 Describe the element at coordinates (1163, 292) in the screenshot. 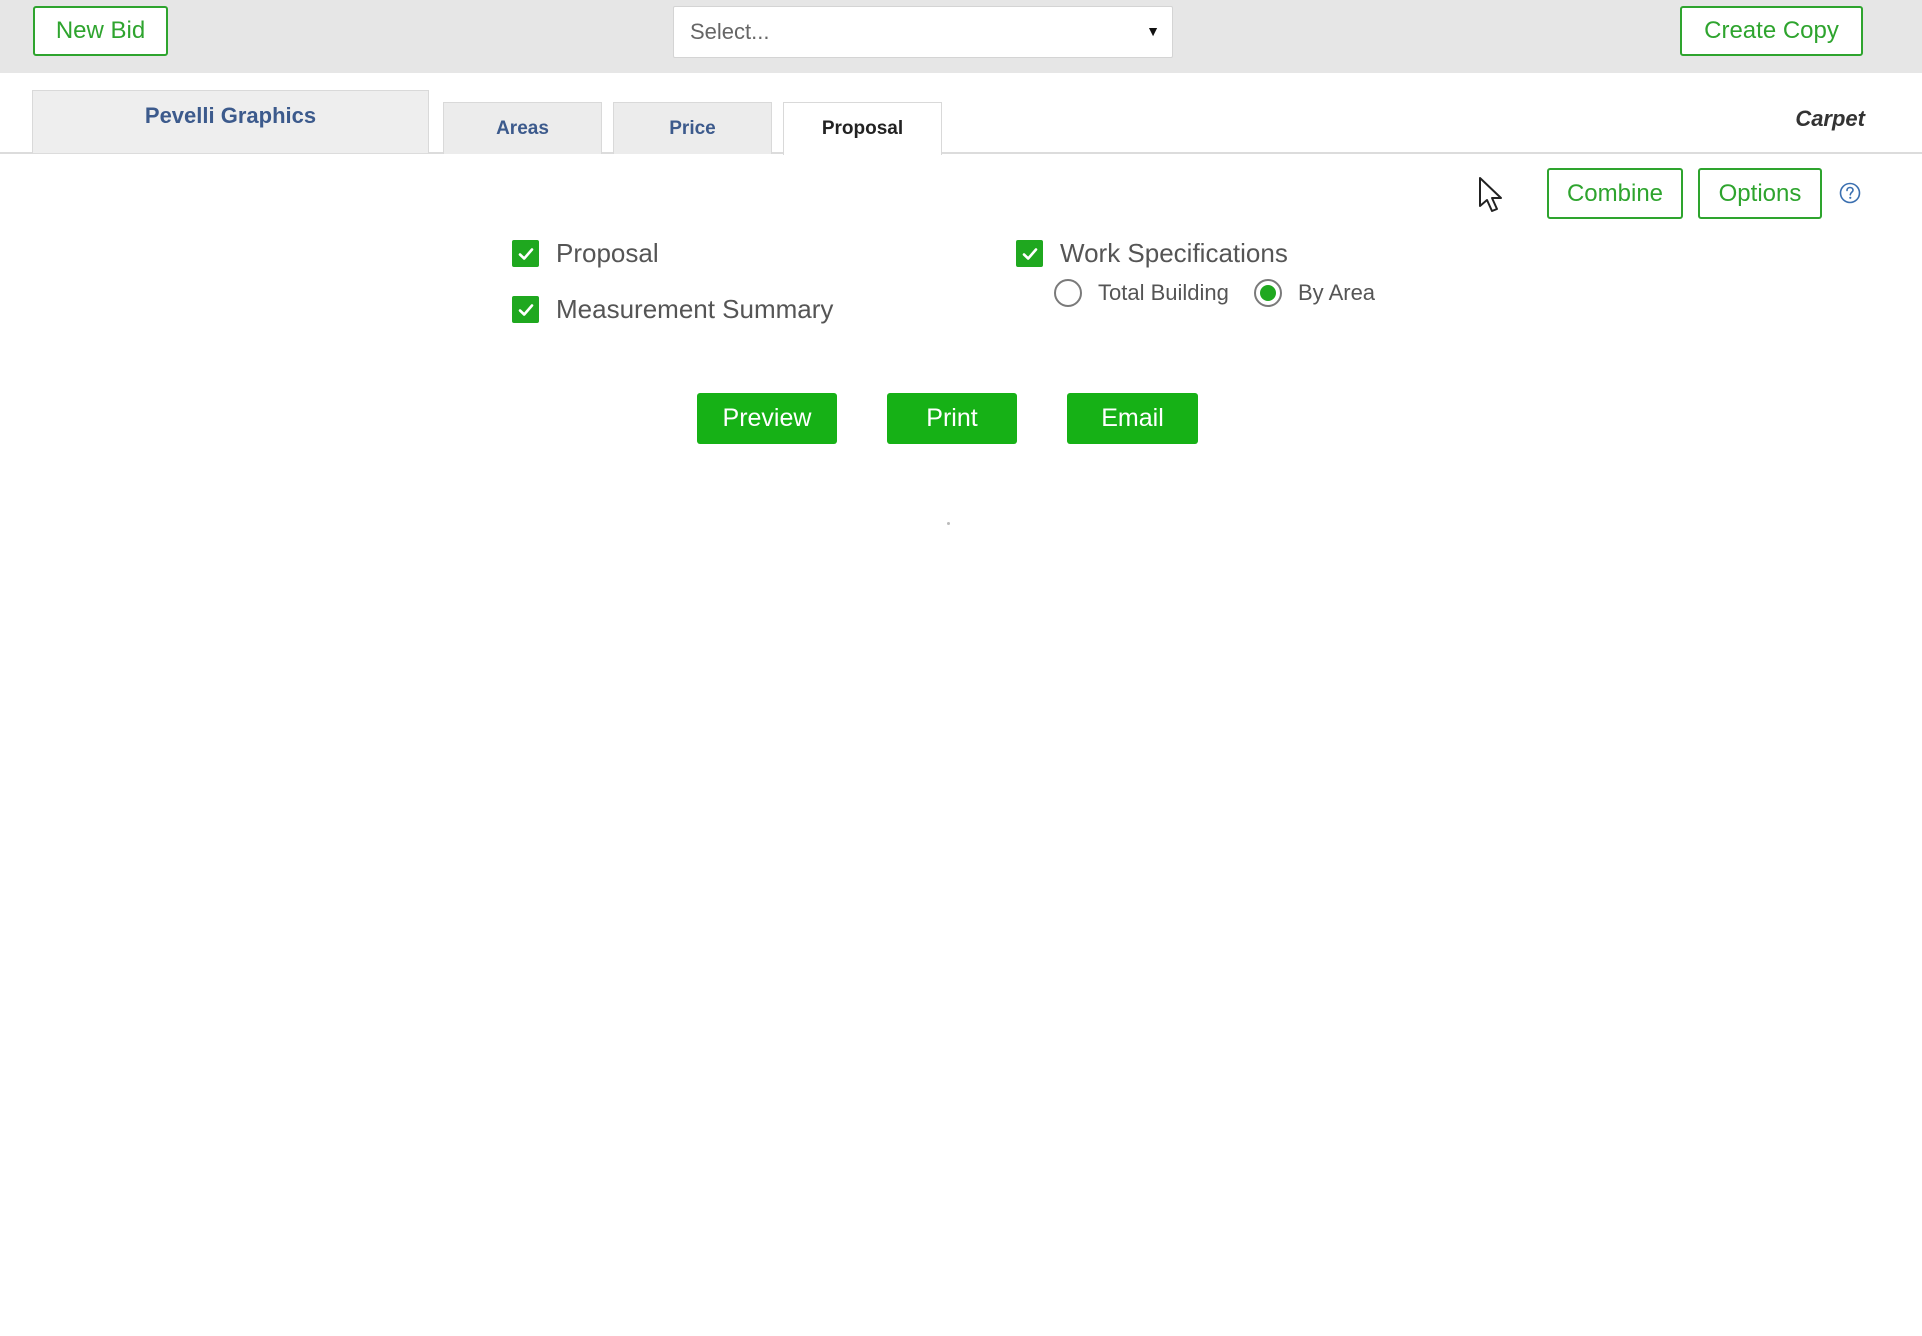

I see `total-building-label: Total Building` at that location.